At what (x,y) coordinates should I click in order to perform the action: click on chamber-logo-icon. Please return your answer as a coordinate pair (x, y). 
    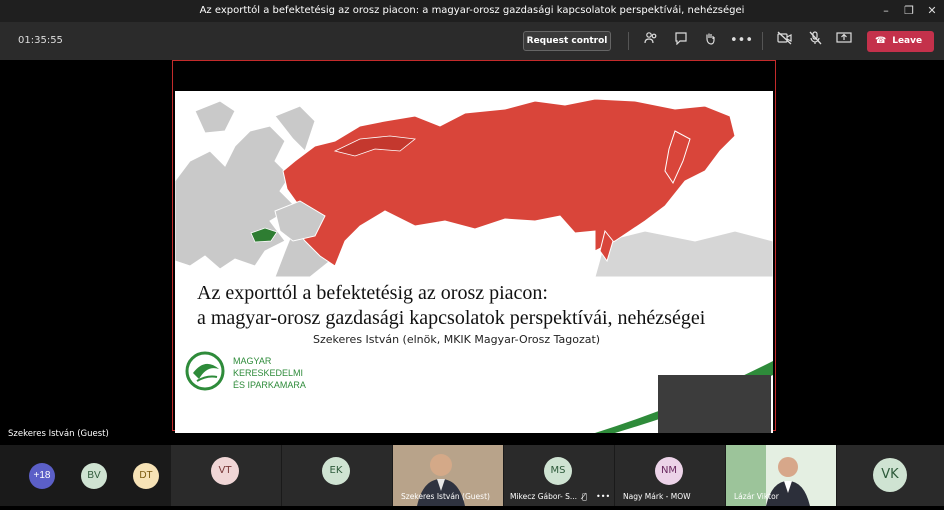
    Looking at the image, I should click on (205, 371).